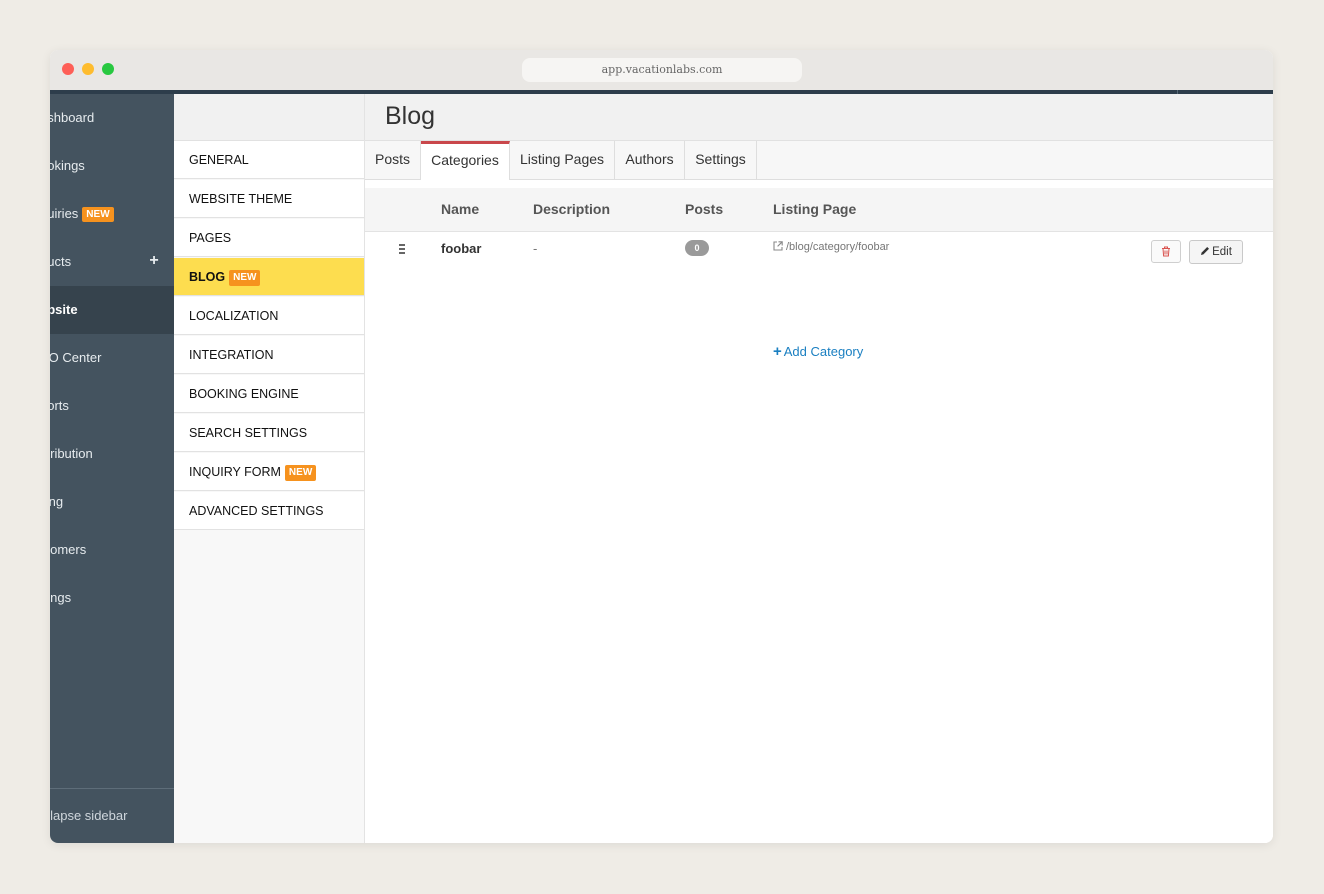  Describe the element at coordinates (207, 277) in the screenshot. I see `submenu-item-label: BLOG` at that location.